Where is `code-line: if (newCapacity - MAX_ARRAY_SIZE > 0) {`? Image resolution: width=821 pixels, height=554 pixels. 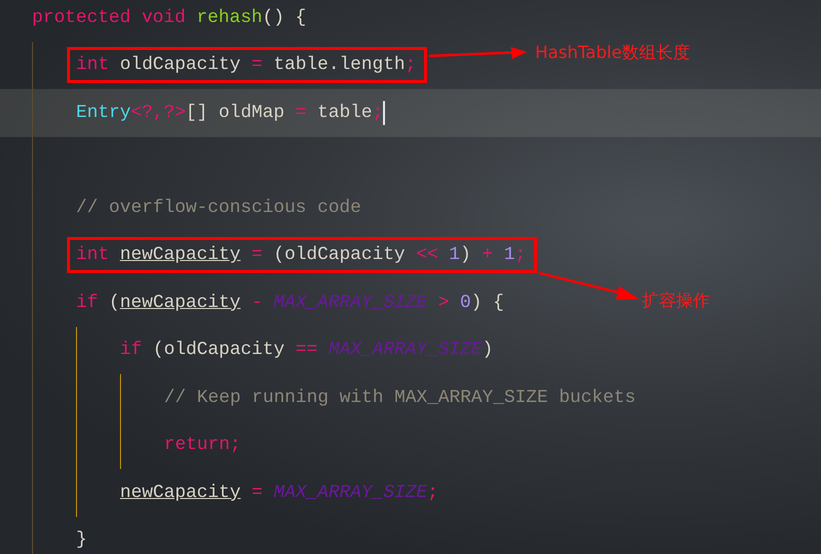 code-line: if (newCapacity - MAX_ARRAY_SIZE > 0) { is located at coordinates (290, 303).